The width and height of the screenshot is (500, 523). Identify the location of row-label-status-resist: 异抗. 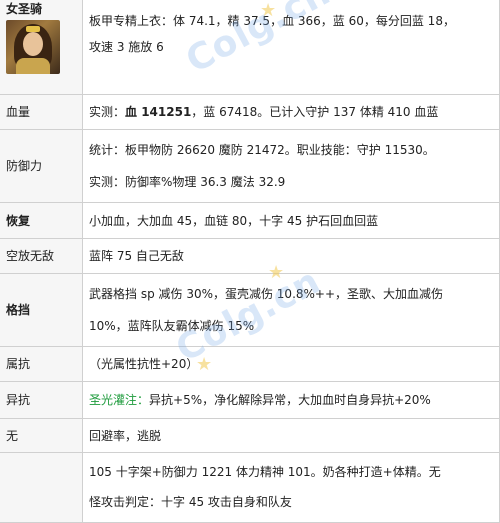
(41, 400).